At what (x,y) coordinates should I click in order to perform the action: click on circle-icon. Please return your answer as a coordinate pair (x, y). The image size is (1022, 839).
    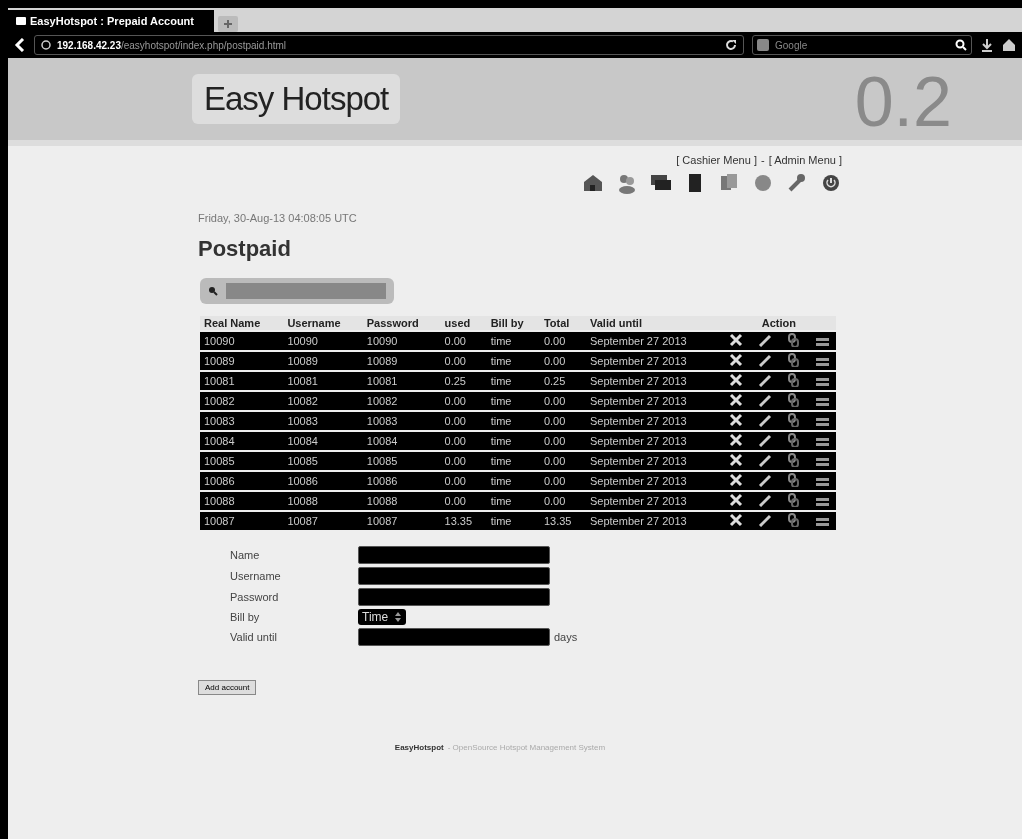
    Looking at the image, I should click on (763, 183).